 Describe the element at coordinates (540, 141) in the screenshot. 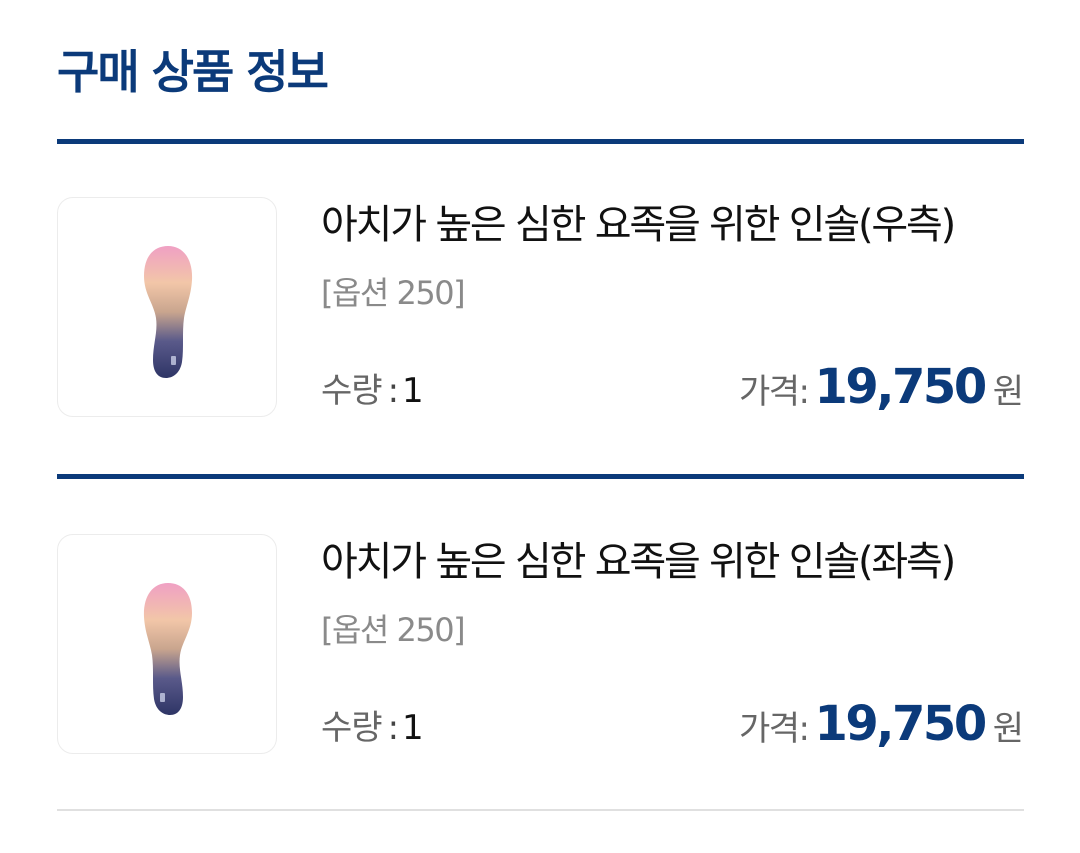

I see `section-top-divider` at that location.